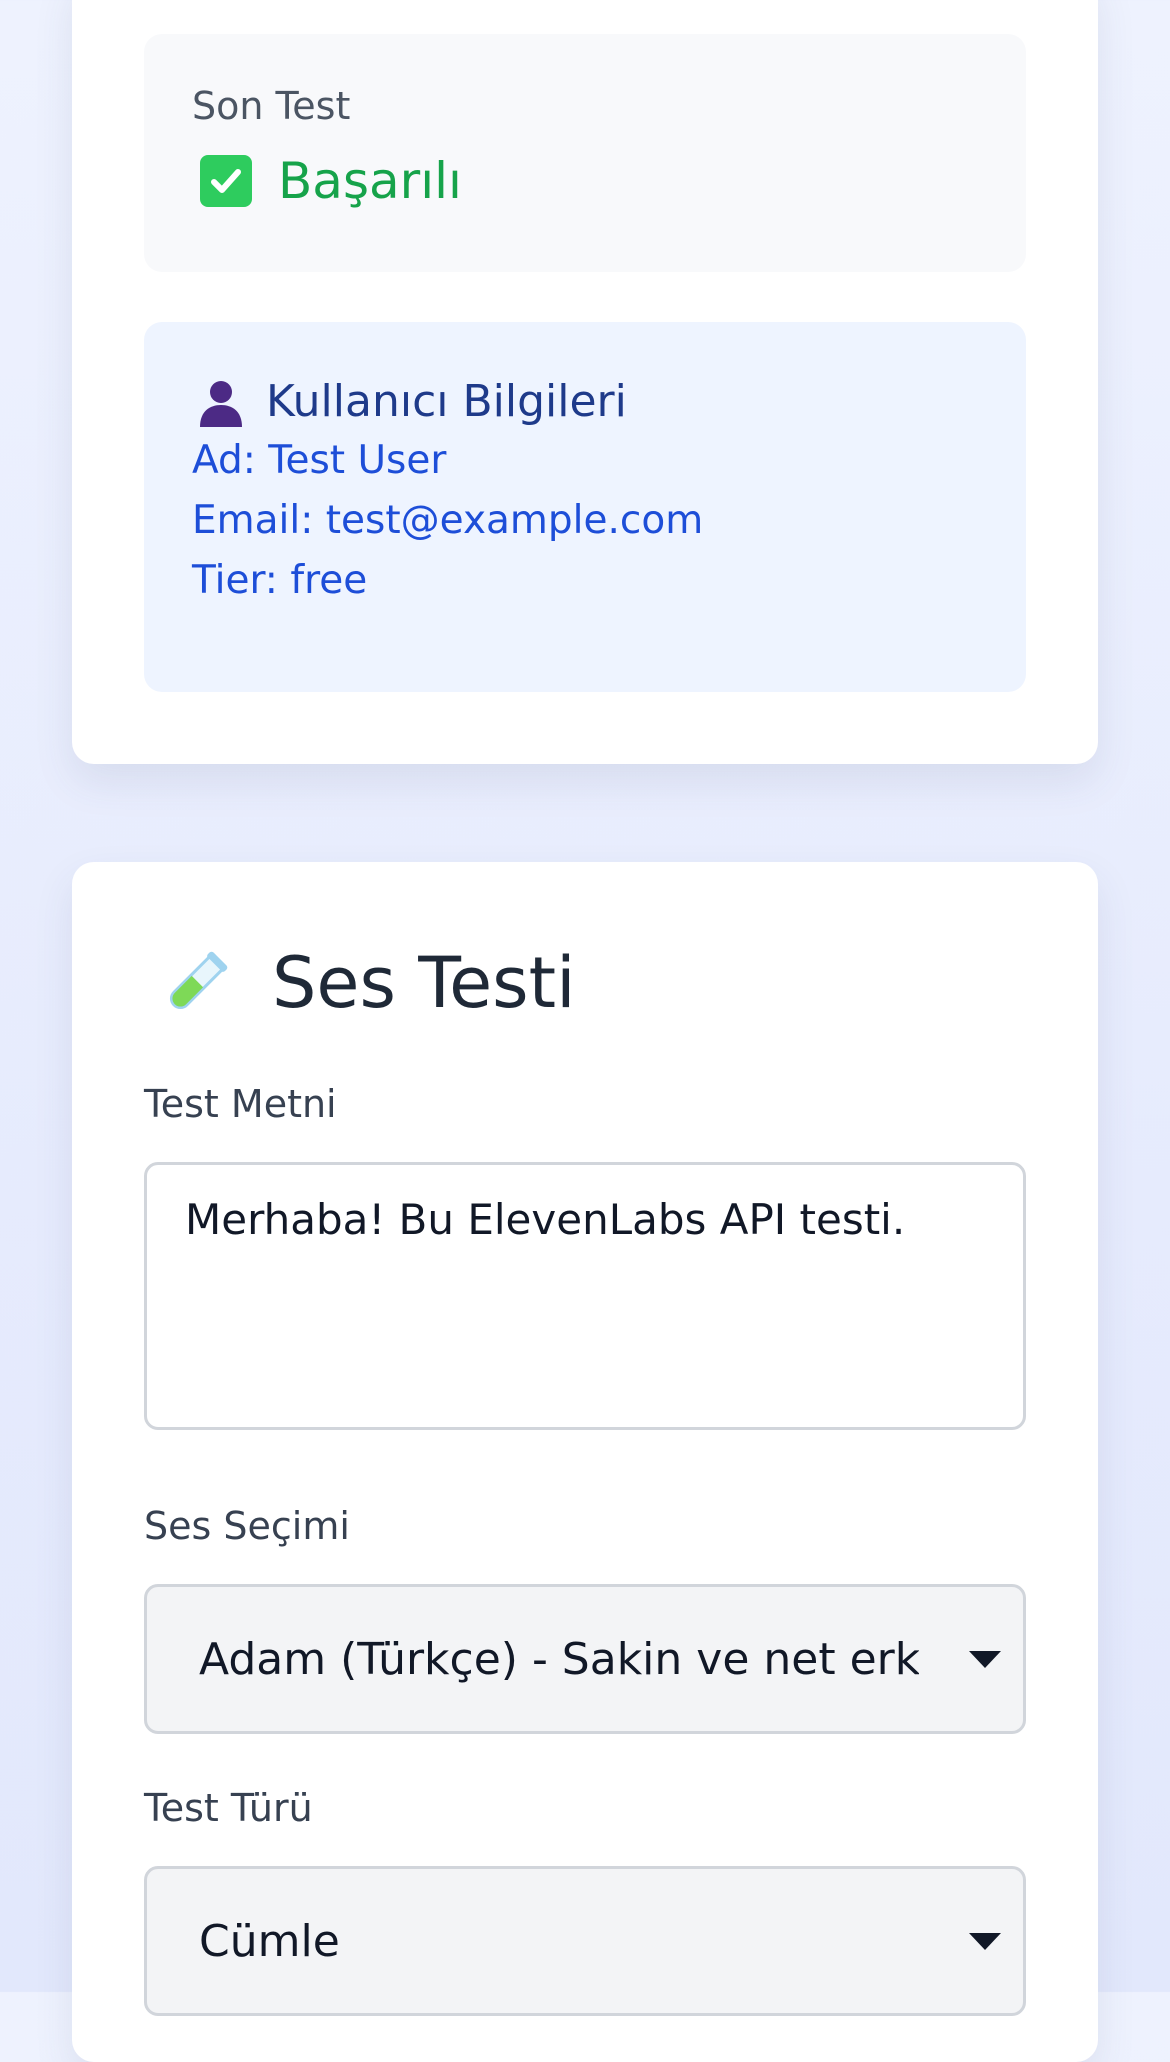 The height and width of the screenshot is (2062, 1170). Describe the element at coordinates (424, 983) in the screenshot. I see `voice-test-title: Ses Testi` at that location.